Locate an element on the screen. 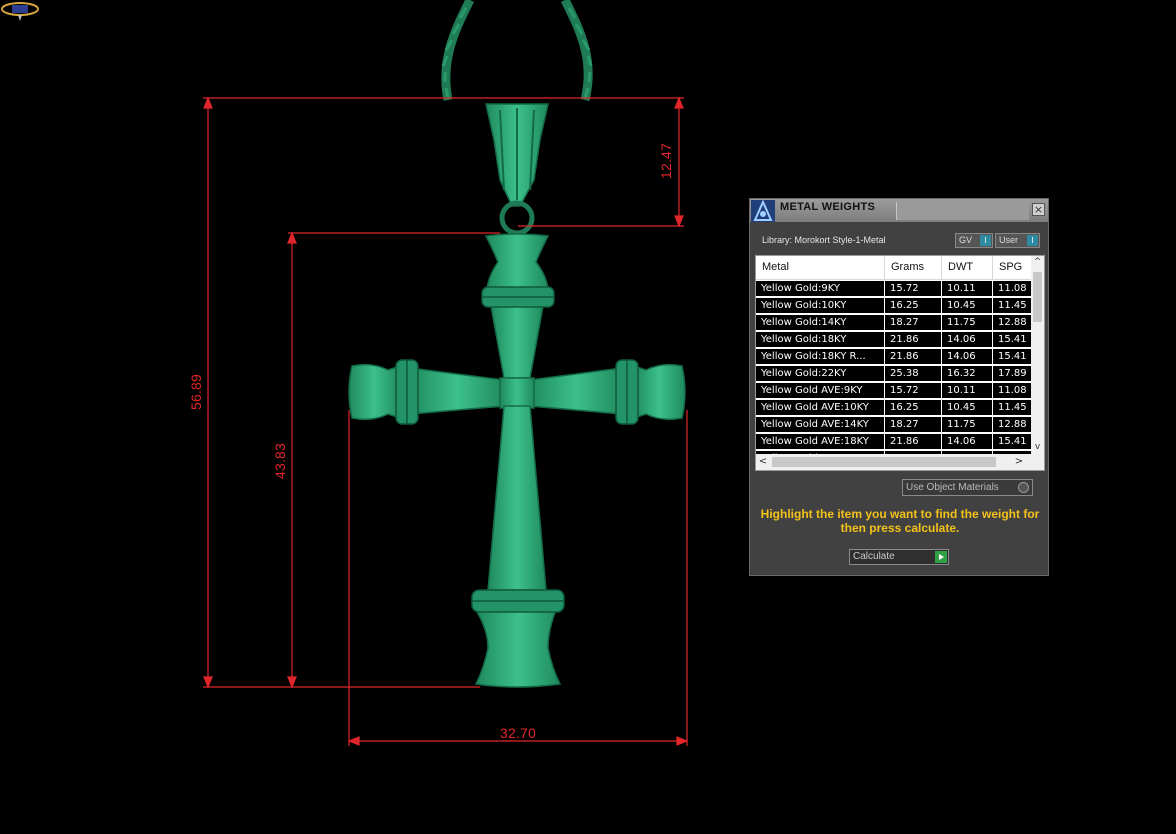 The width and height of the screenshot is (1176, 834). horizontal-scrollbar: < > is located at coordinates (900, 462).